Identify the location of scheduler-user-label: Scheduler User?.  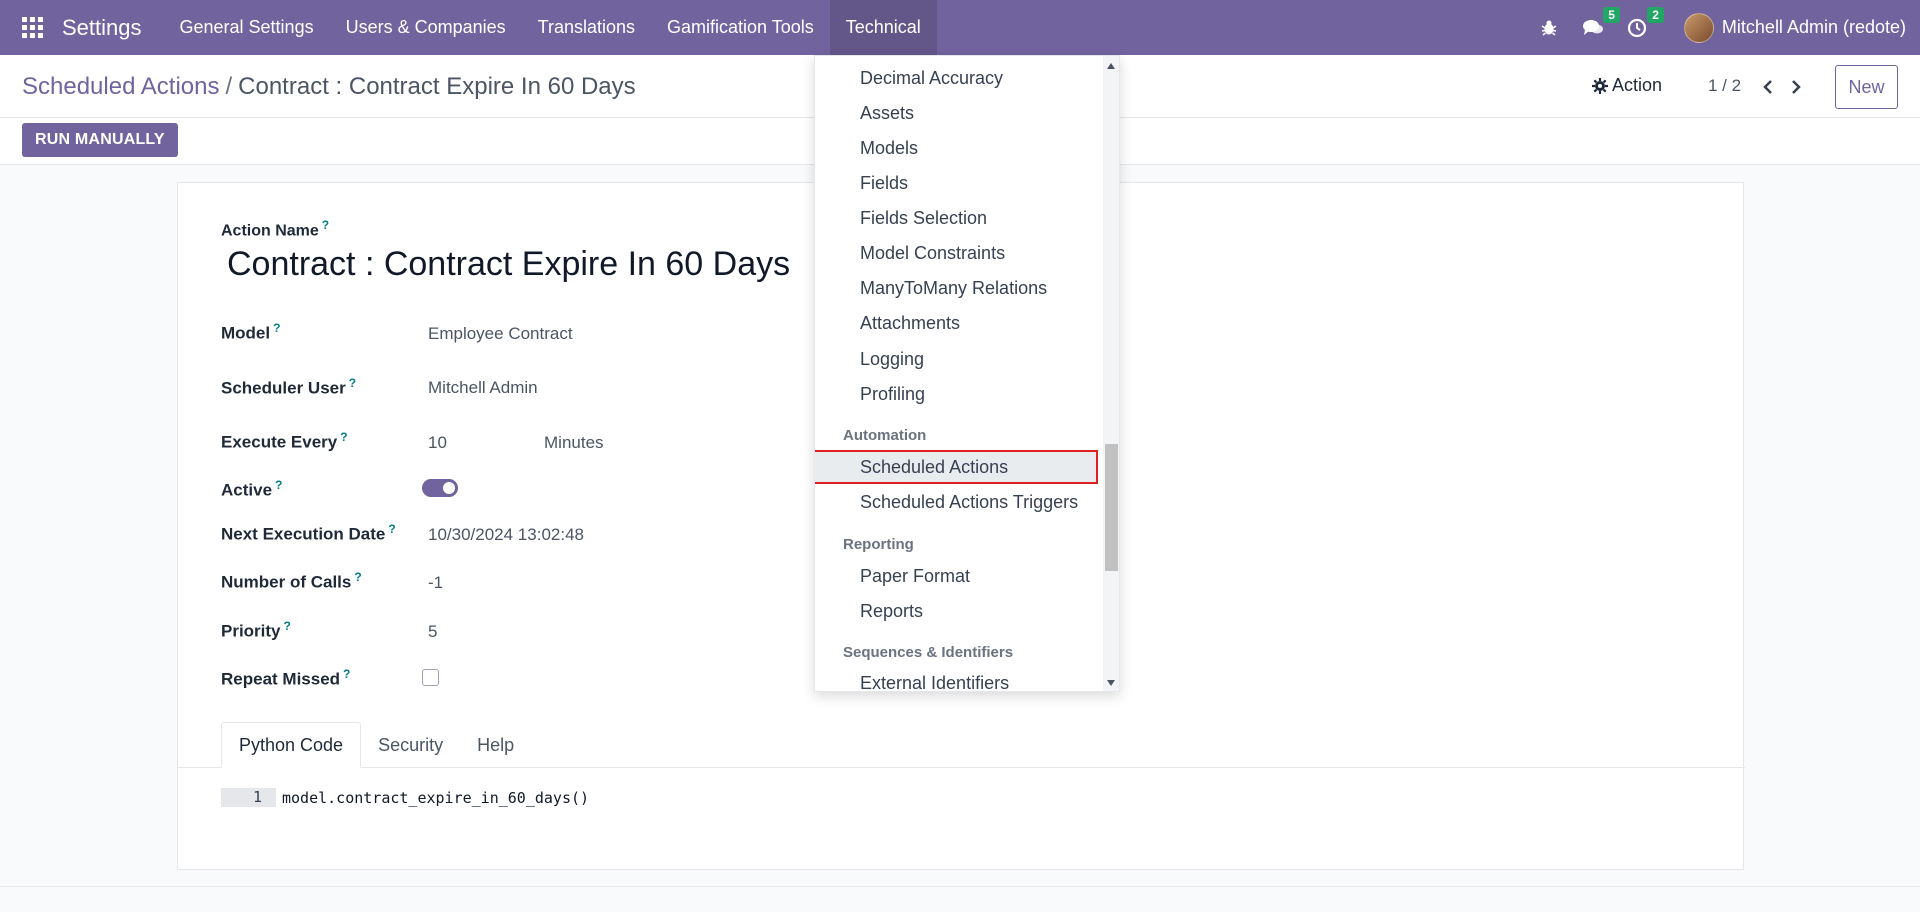
(289, 387).